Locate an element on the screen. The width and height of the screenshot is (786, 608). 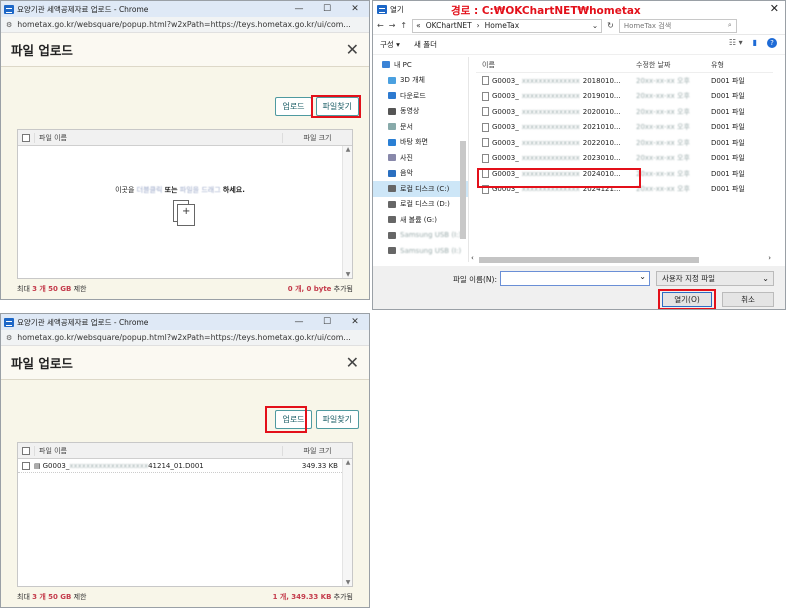
row-checkbox is located at coordinates (26, 465).